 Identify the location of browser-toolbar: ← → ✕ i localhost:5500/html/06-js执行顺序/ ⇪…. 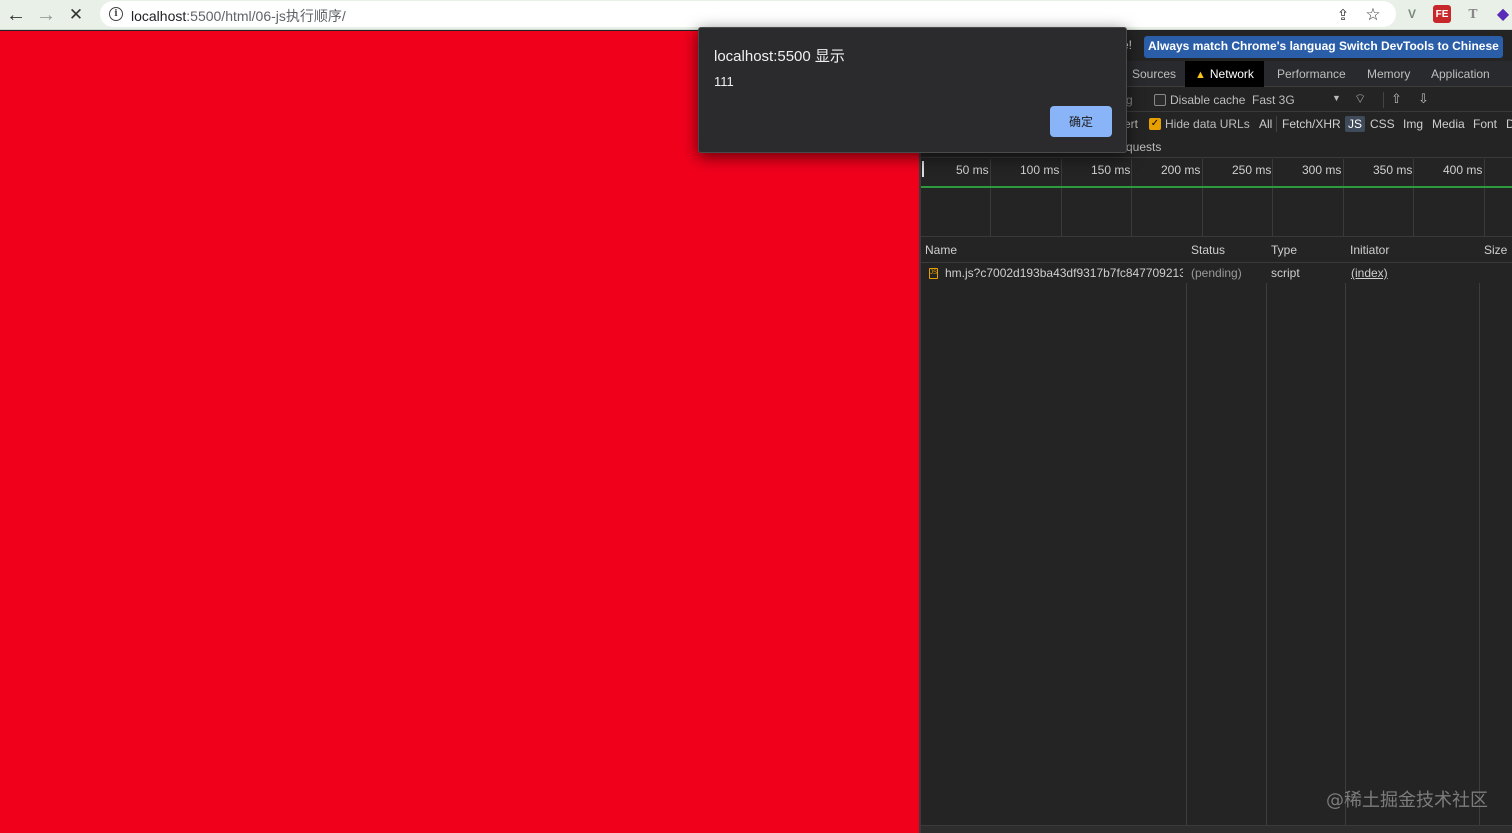
(756, 15).